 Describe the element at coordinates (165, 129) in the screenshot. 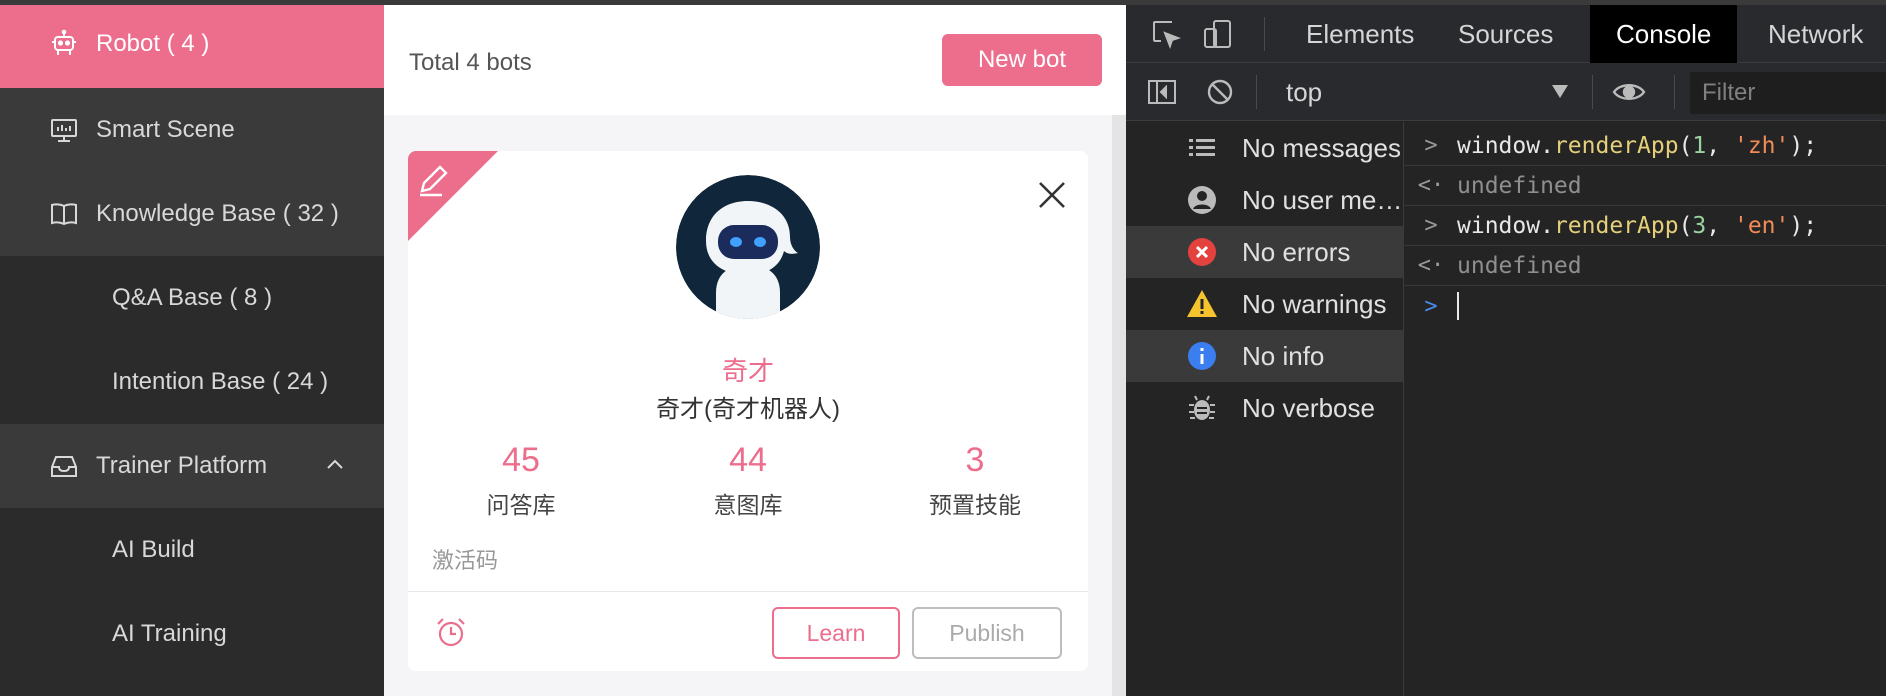

I see `sidebar-item-label: Smart Scene` at that location.